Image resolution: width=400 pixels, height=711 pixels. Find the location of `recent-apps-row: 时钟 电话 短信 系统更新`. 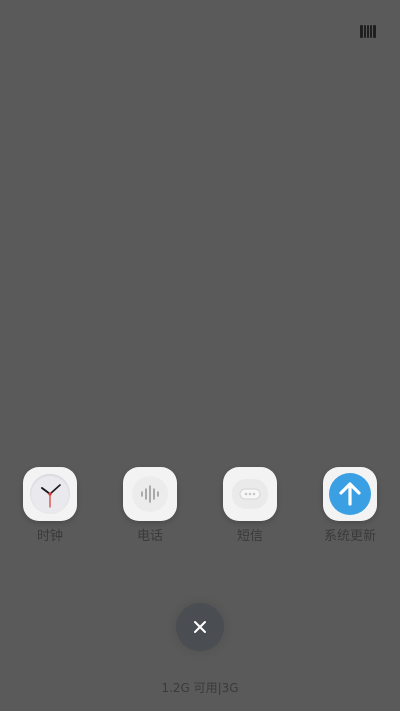

recent-apps-row: 时钟 电话 短信 系统更新 is located at coordinates (200, 512).